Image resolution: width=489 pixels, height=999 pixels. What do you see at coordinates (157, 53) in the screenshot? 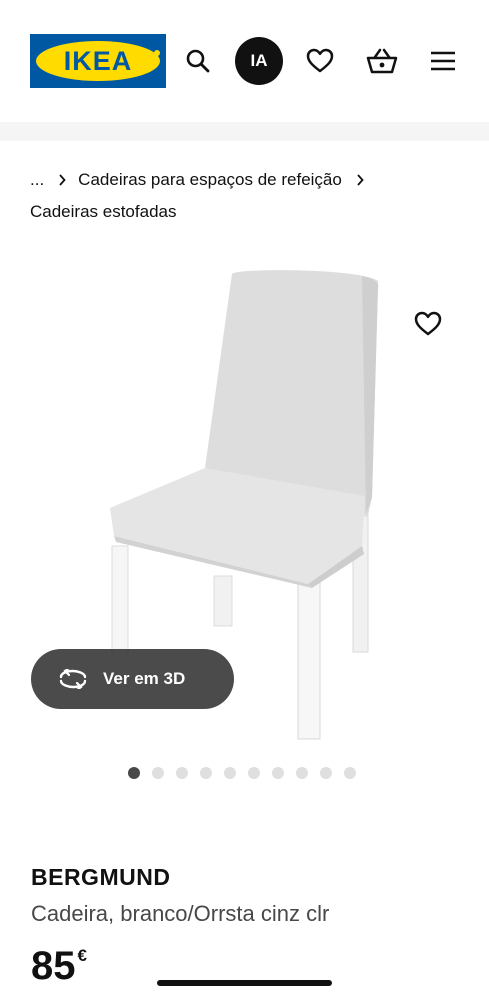
I see `registered-mark` at bounding box center [157, 53].